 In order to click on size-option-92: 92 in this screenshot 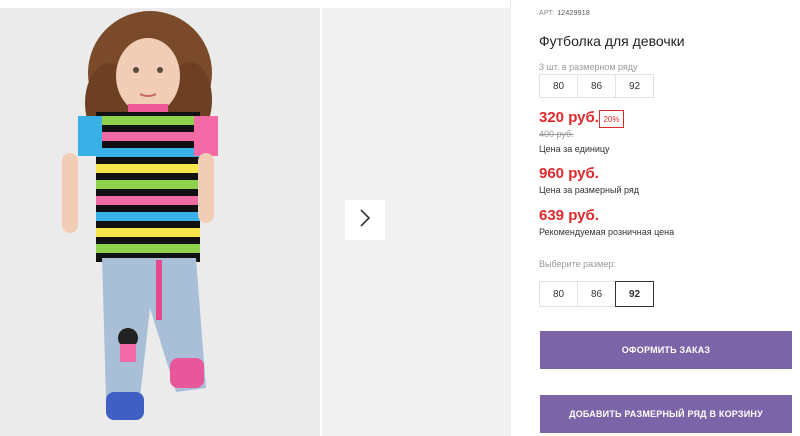, I will do `click(634, 294)`.